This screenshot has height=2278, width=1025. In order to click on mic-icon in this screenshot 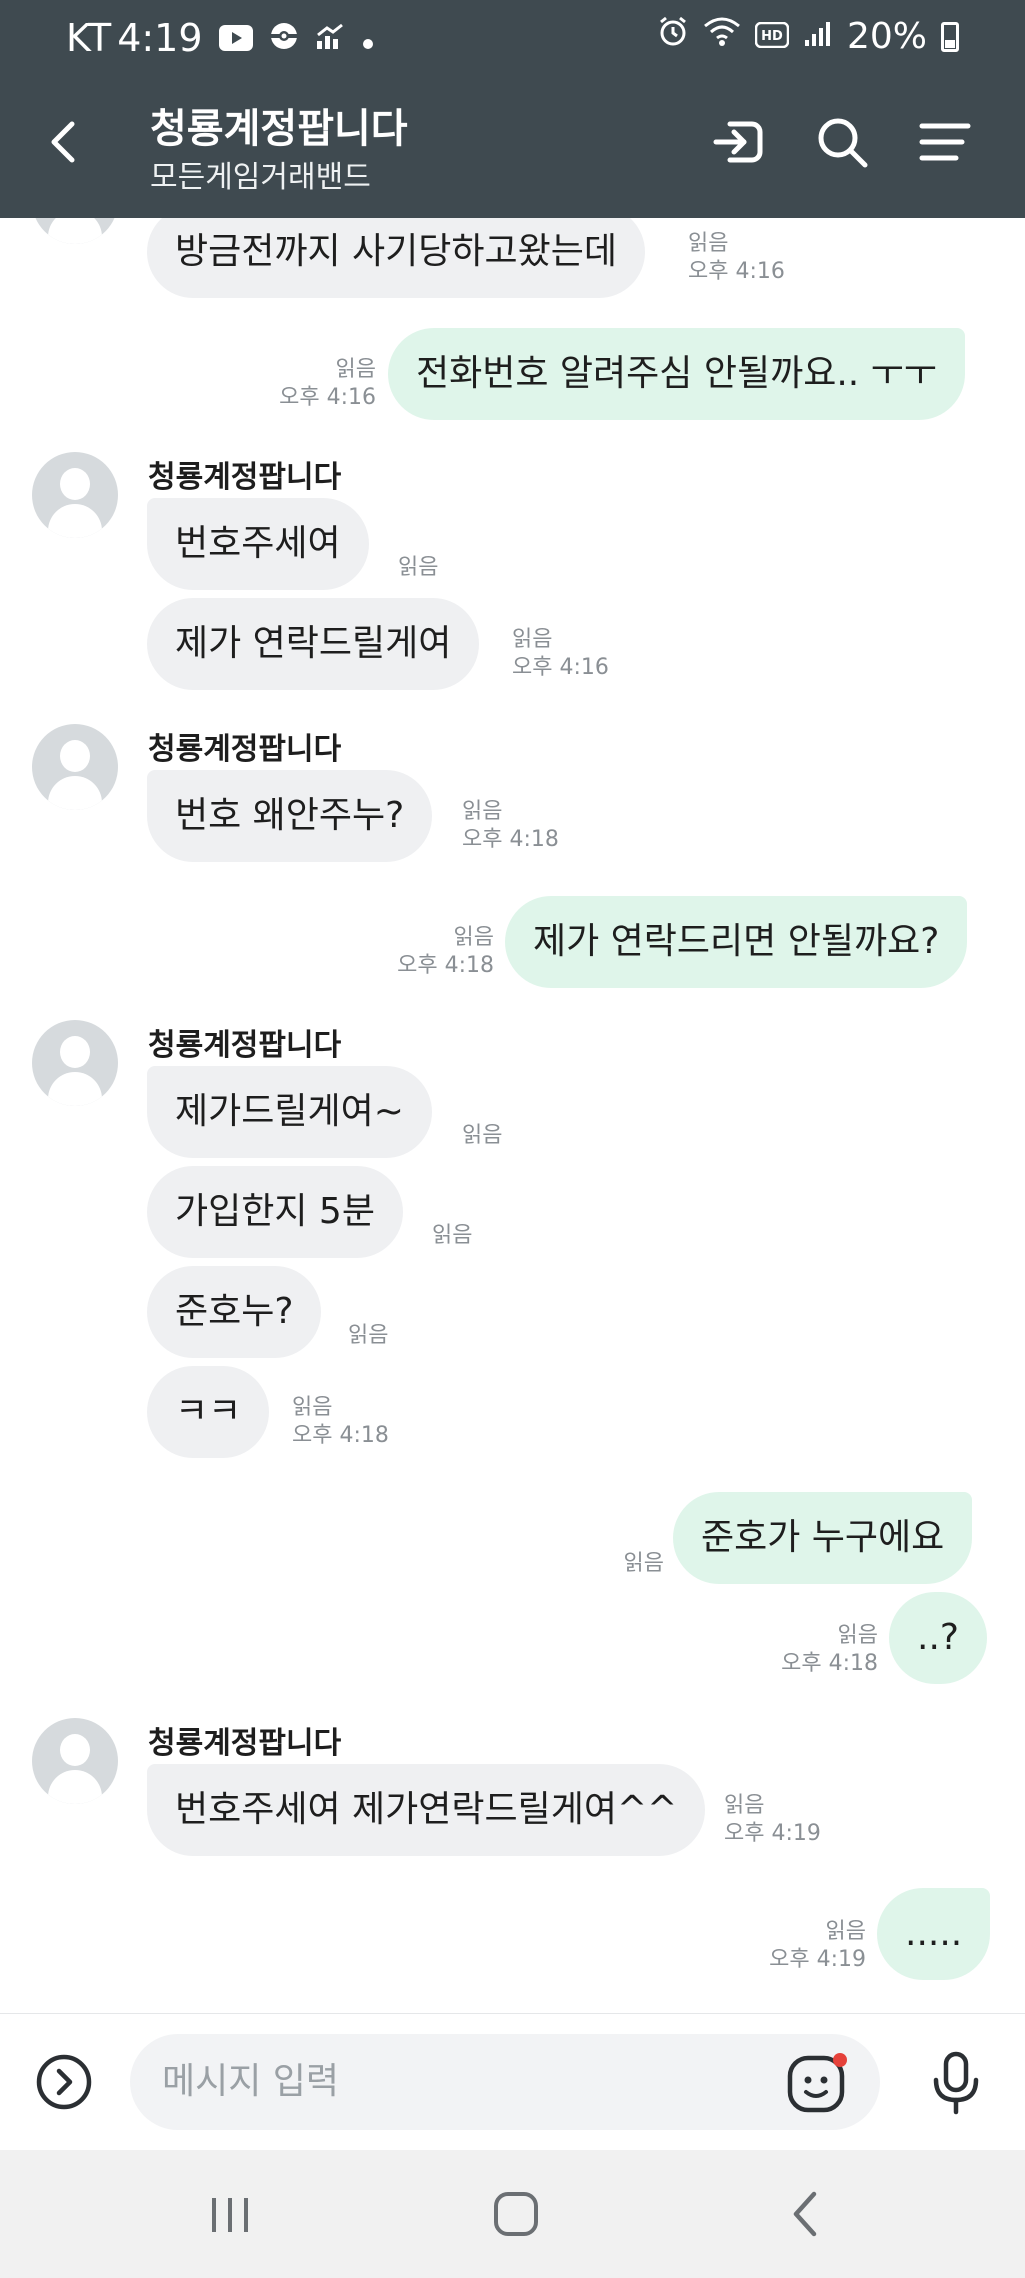, I will do `click(956, 2083)`.